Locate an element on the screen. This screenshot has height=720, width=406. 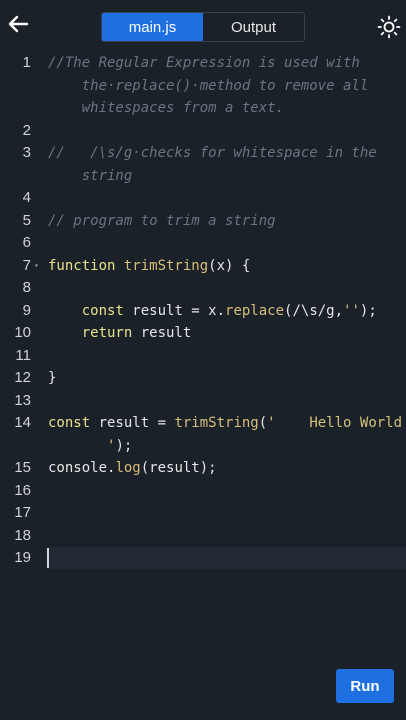
line-number: 5 is located at coordinates (26, 220).